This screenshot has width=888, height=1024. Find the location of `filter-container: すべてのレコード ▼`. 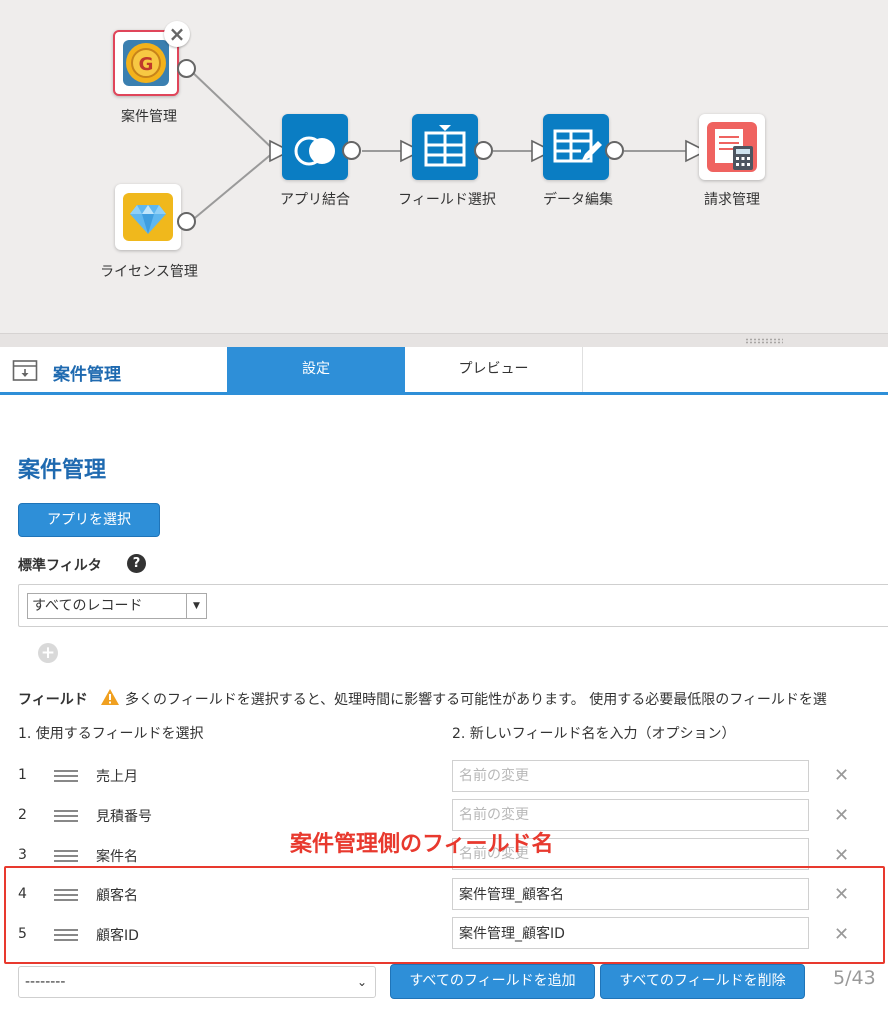

filter-container: すべてのレコード ▼ is located at coordinates (453, 605).